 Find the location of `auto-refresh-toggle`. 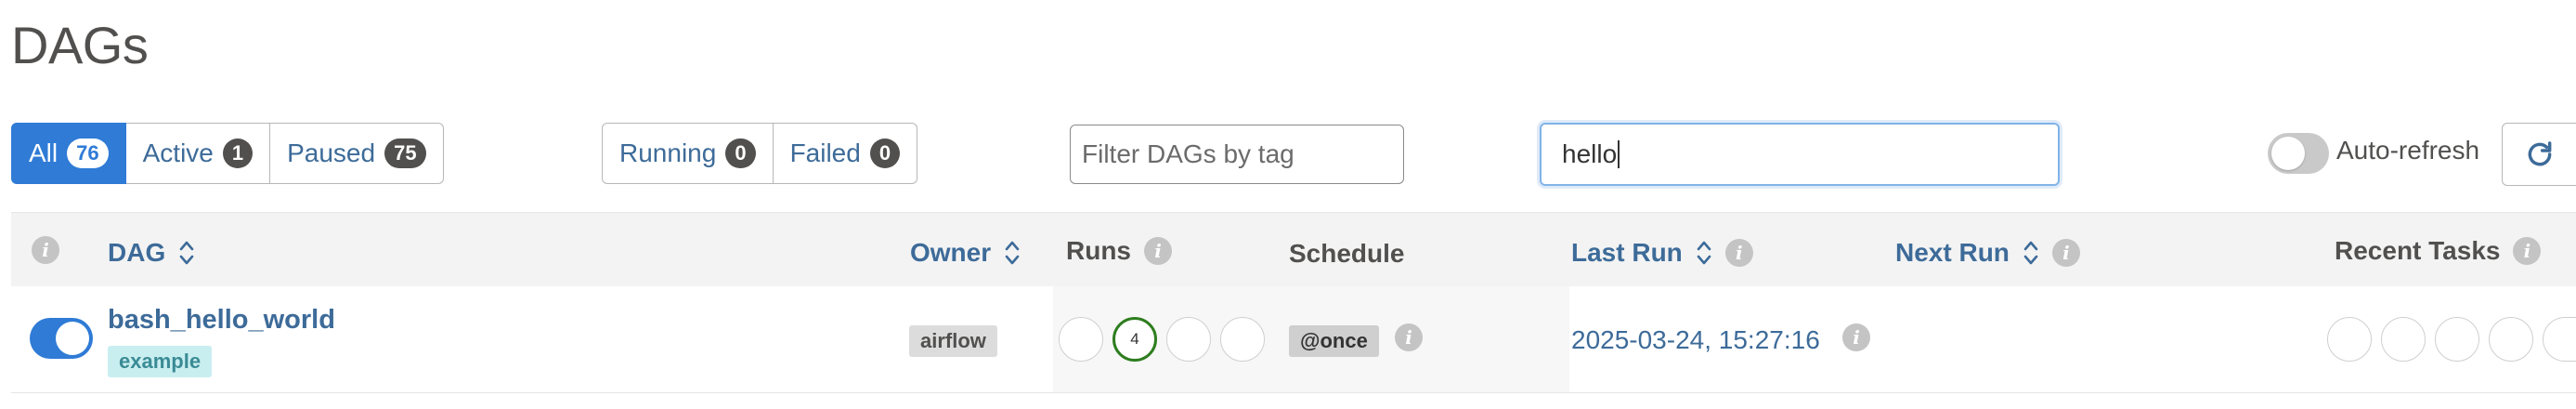

auto-refresh-toggle is located at coordinates (2298, 153).